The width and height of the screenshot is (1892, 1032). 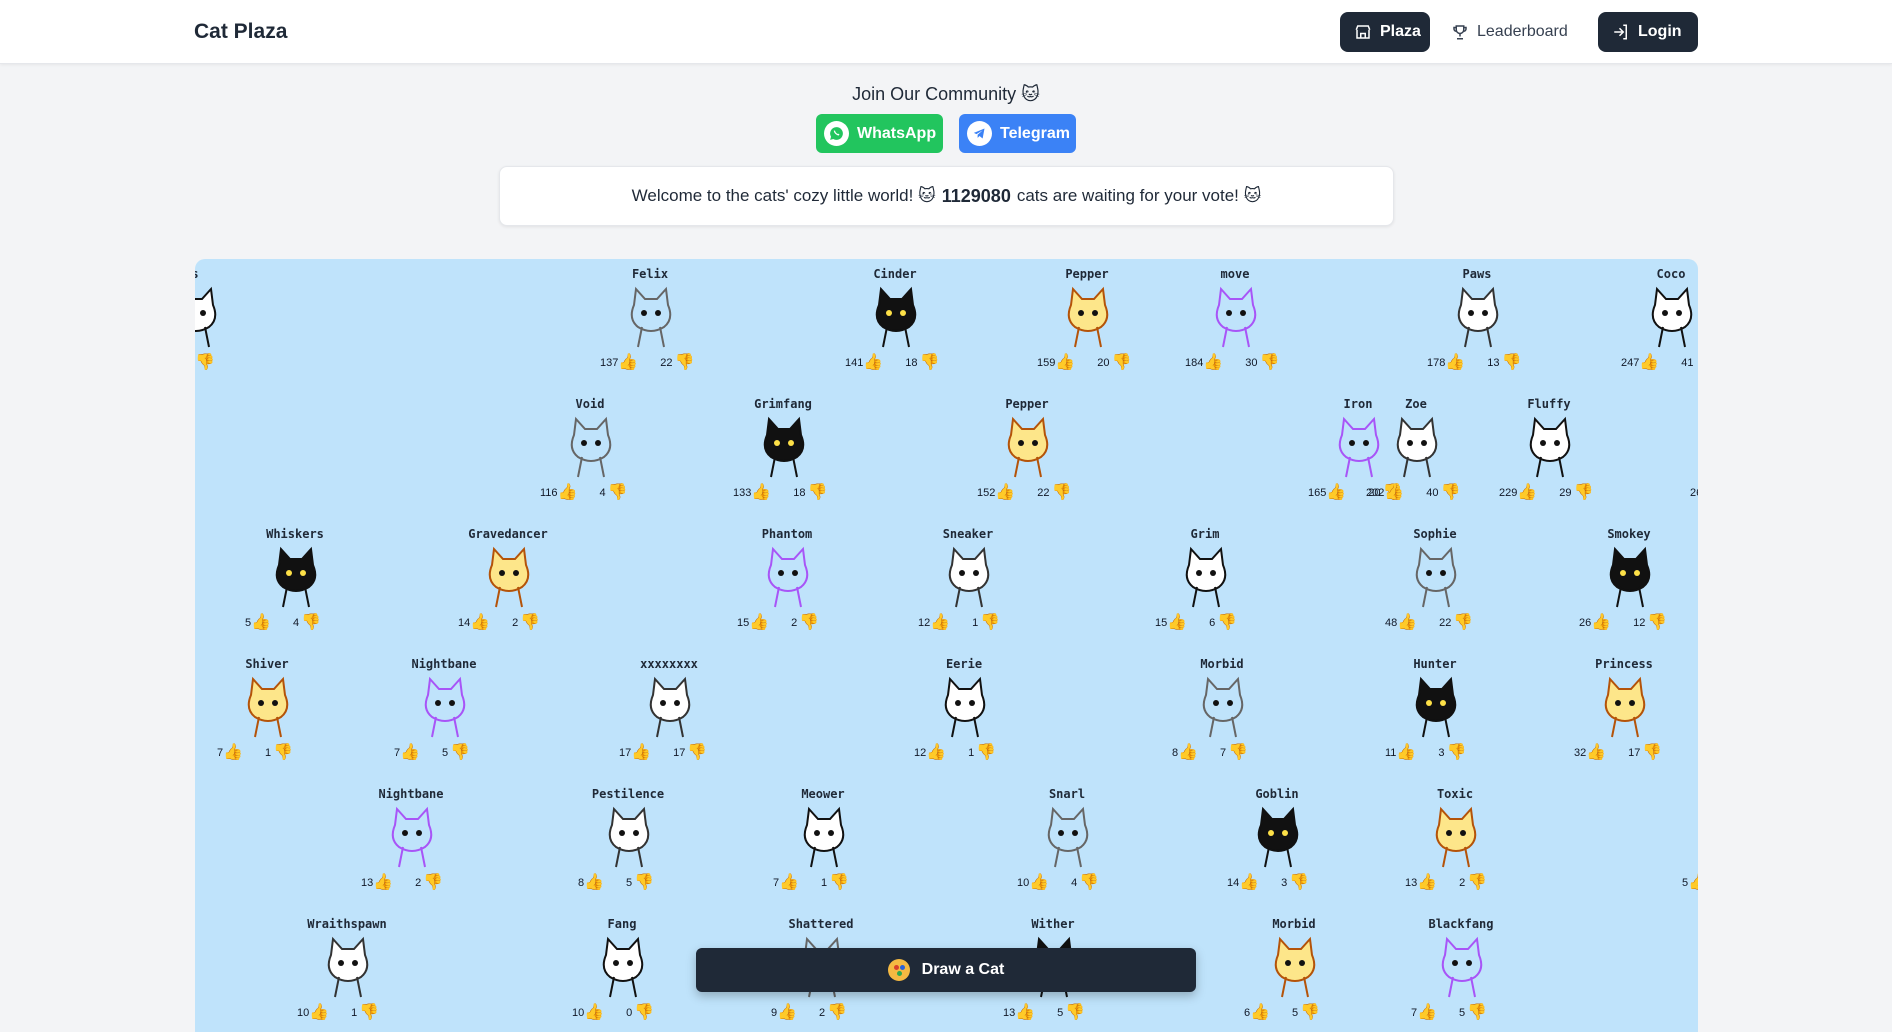 What do you see at coordinates (1385, 32) in the screenshot?
I see `nav-plaza-button: Plaza` at bounding box center [1385, 32].